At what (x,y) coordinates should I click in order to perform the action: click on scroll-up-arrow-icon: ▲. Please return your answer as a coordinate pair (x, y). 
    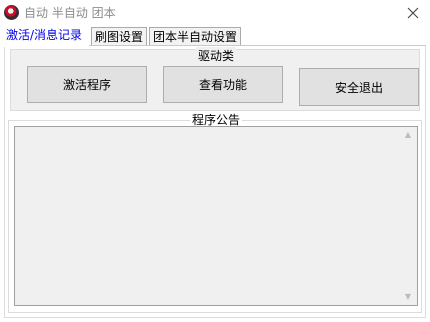
    Looking at the image, I should click on (408, 134).